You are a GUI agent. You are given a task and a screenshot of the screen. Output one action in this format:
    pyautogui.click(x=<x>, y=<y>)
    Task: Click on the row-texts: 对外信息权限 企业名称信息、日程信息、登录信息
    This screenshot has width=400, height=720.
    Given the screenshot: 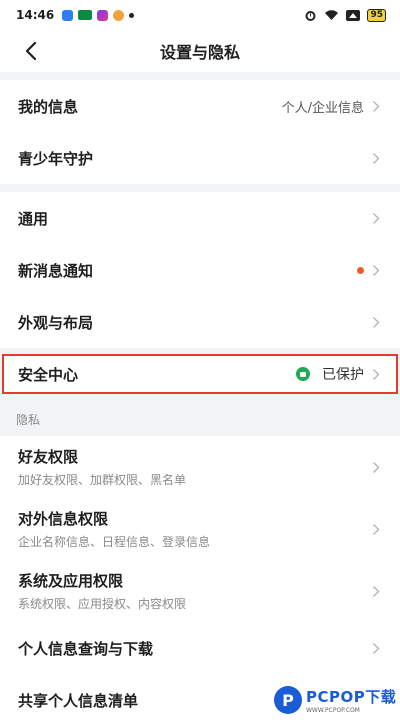 What is the action you would take?
    pyautogui.click(x=114, y=529)
    